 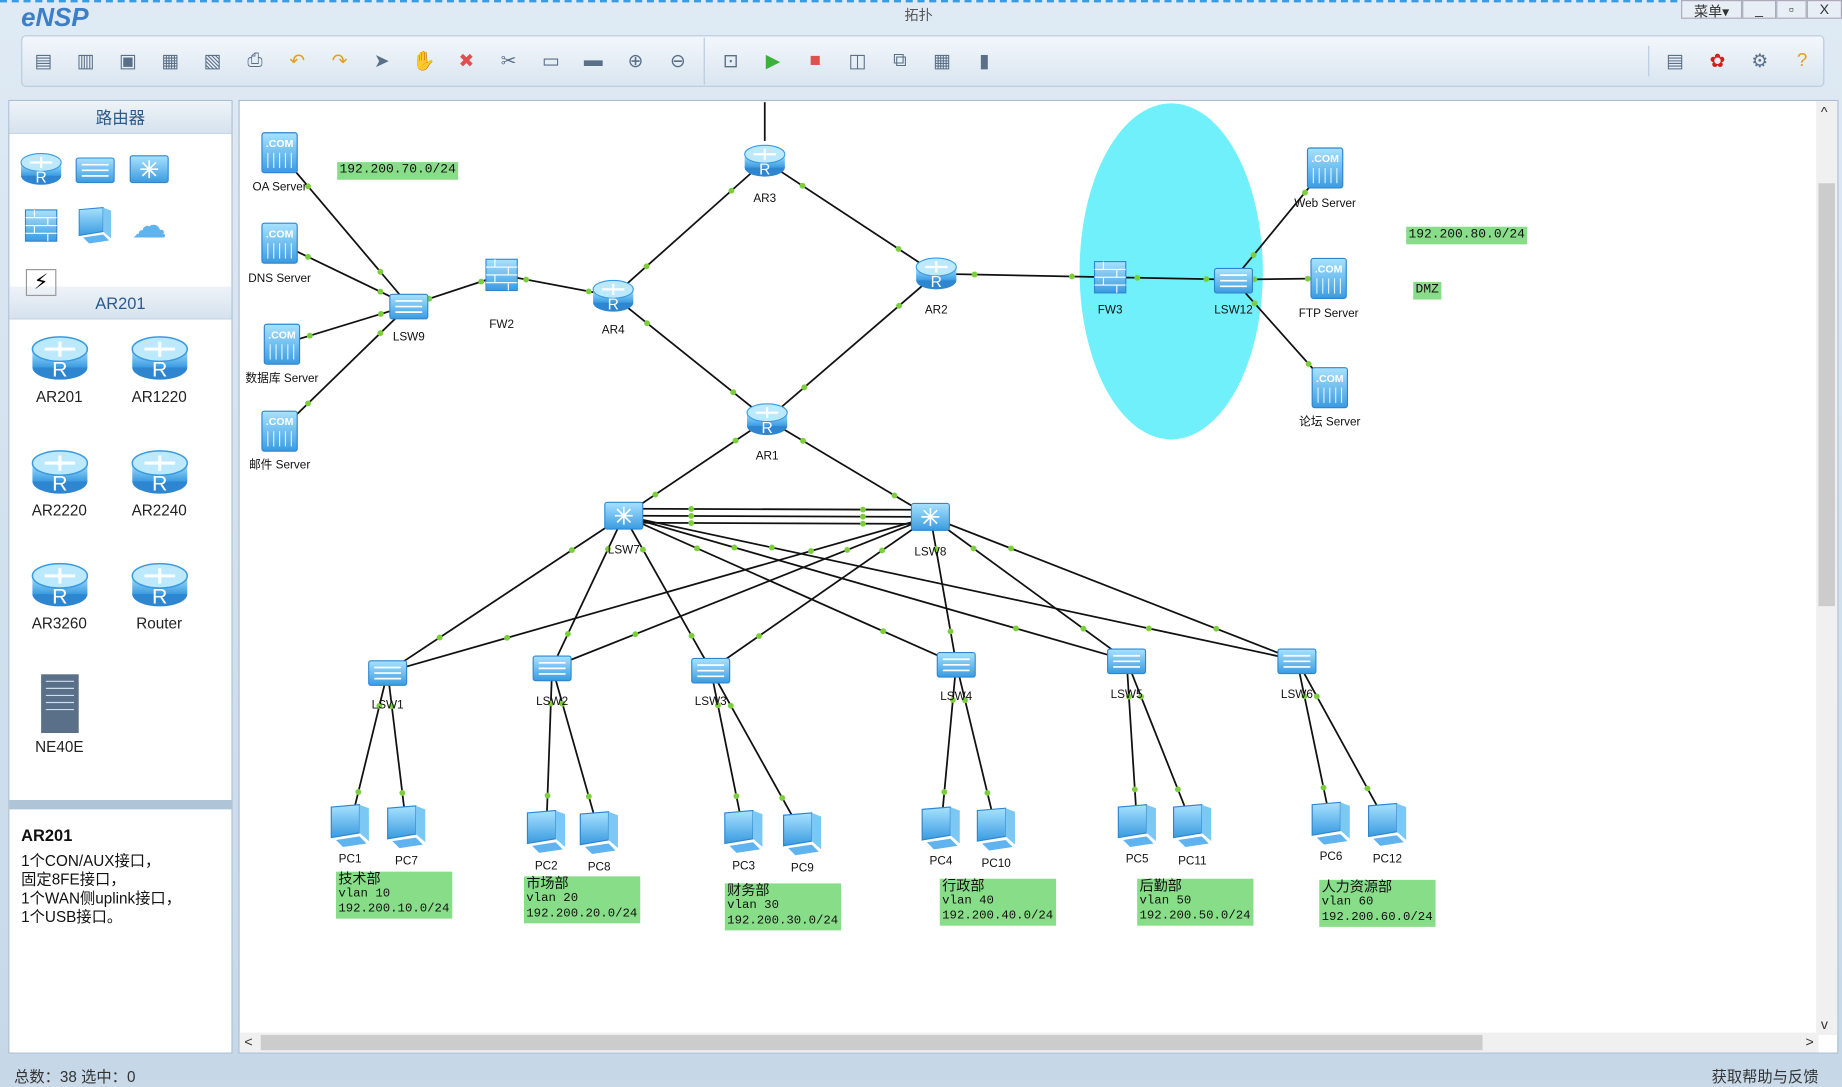 What do you see at coordinates (388, 704) in the screenshot?
I see `node-label: LSW1` at bounding box center [388, 704].